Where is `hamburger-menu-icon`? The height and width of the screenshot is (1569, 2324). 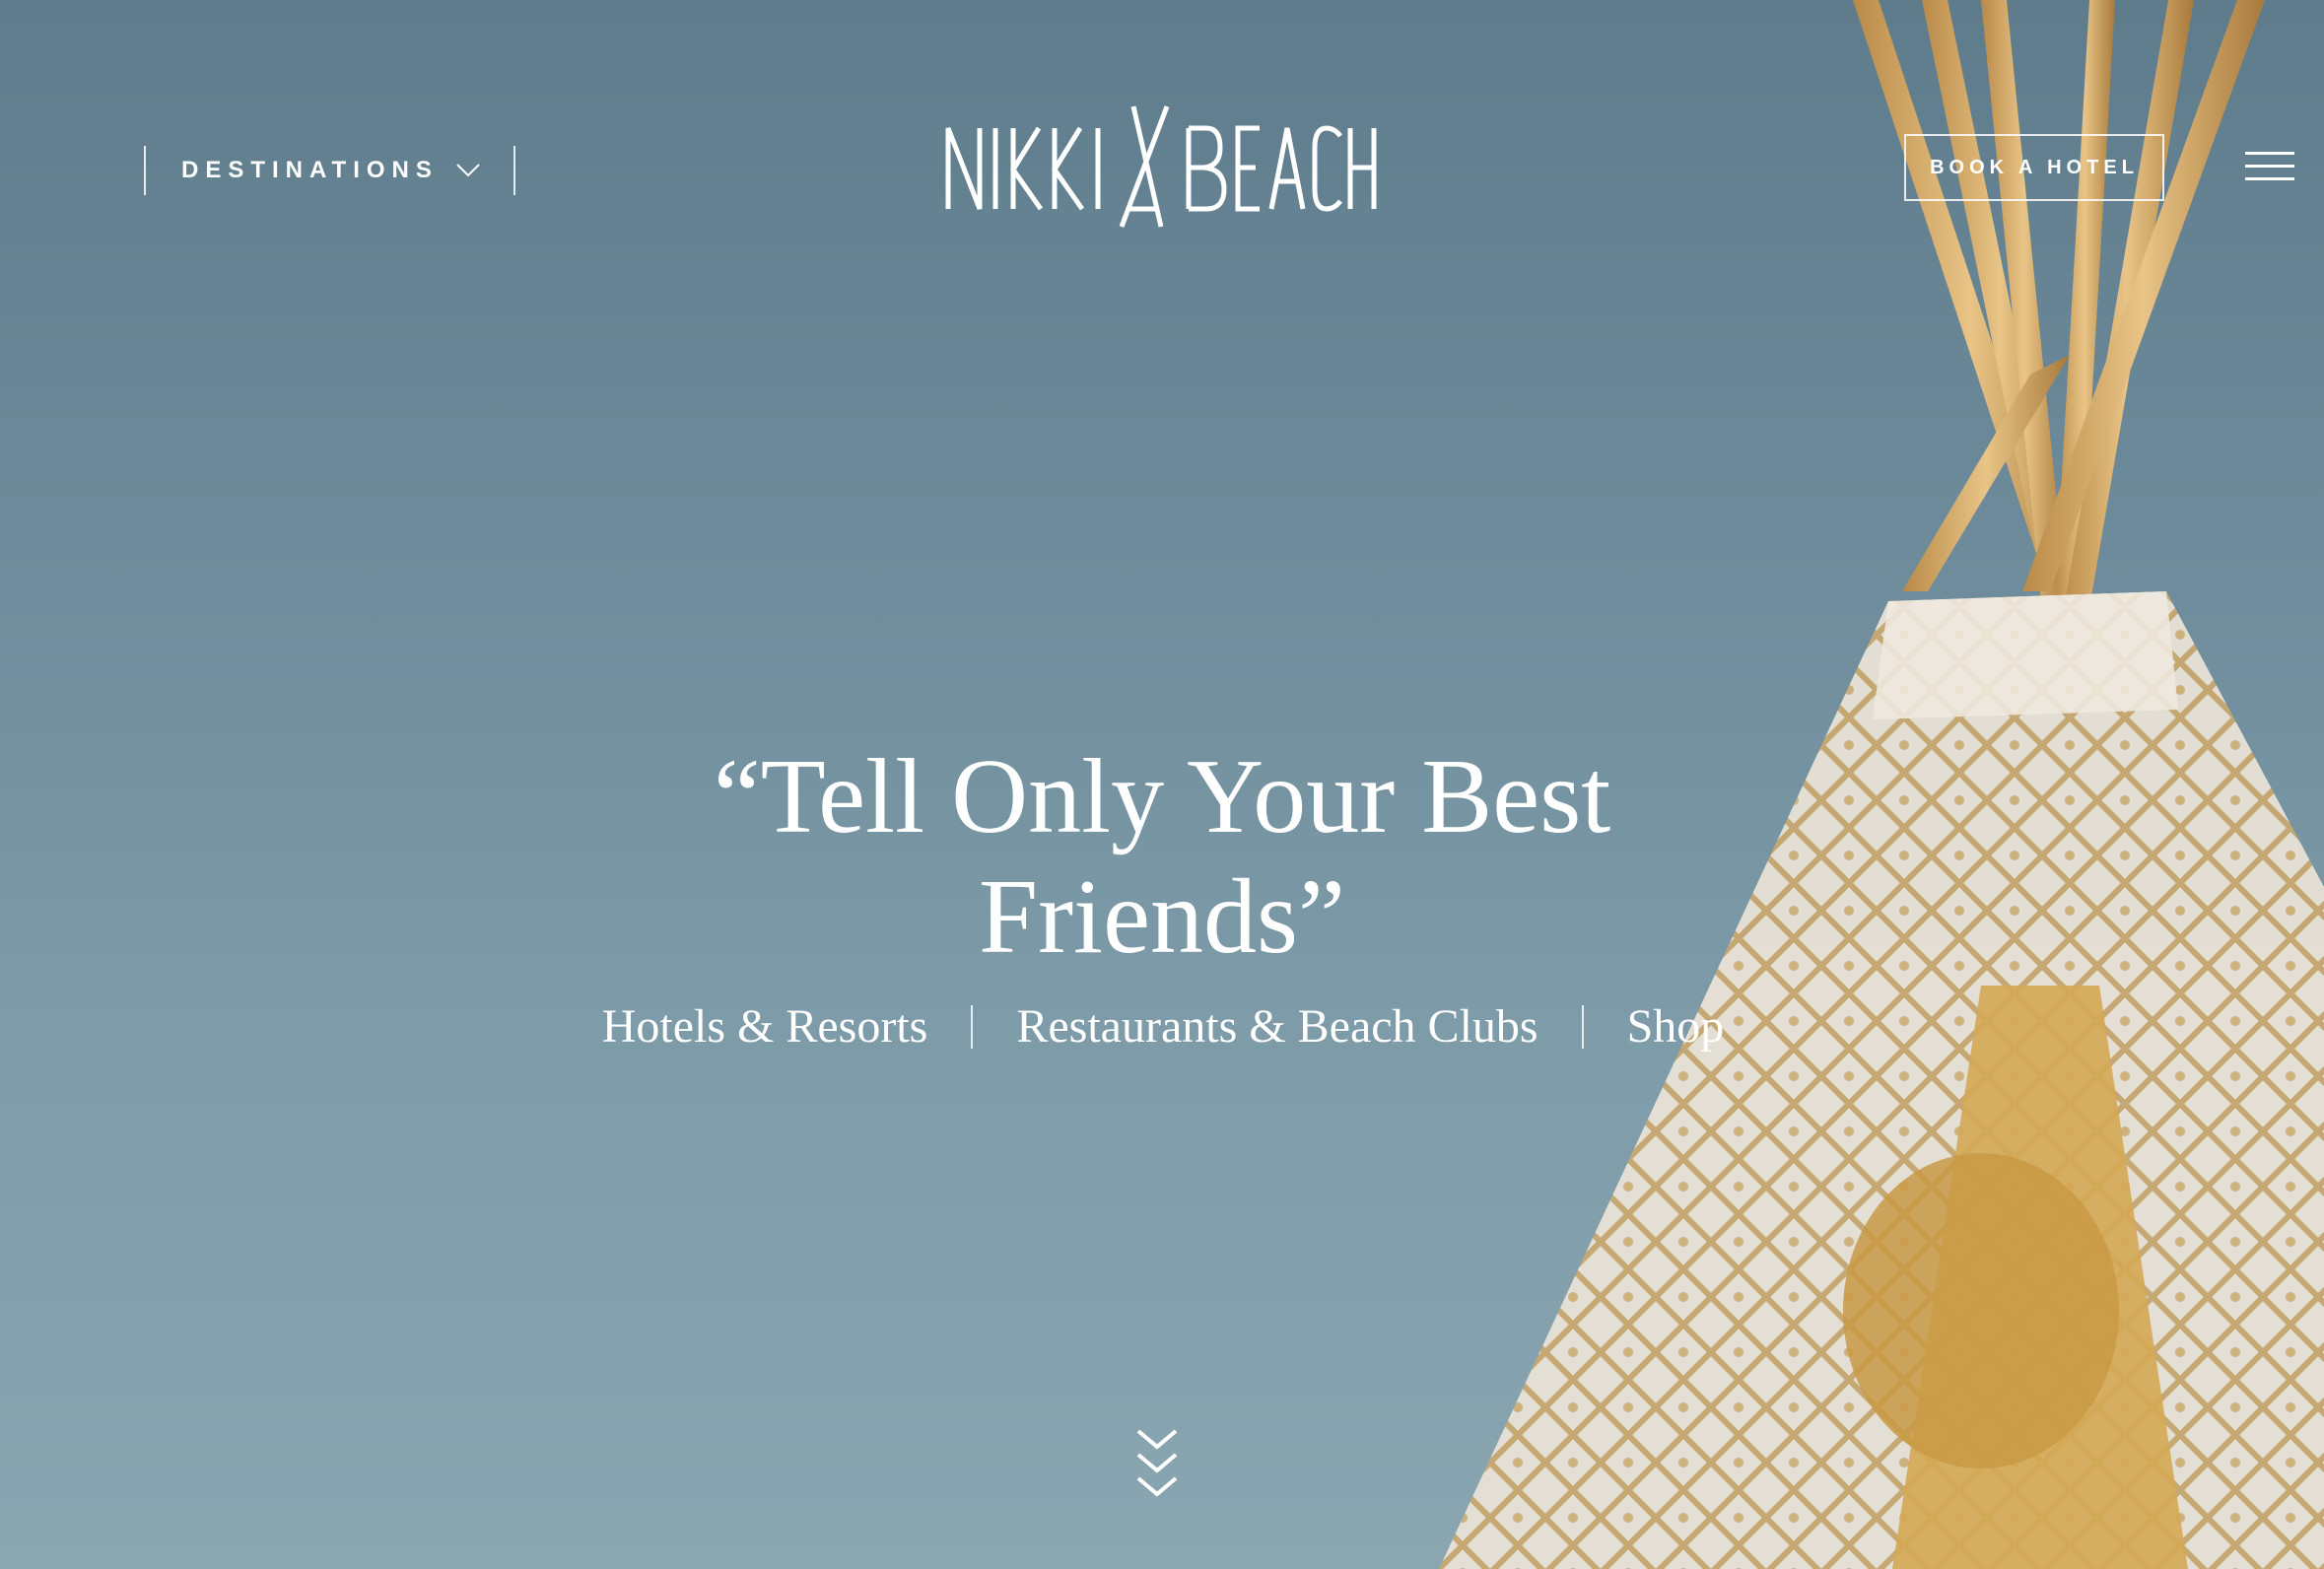
hamburger-menu-icon is located at coordinates (2269, 154).